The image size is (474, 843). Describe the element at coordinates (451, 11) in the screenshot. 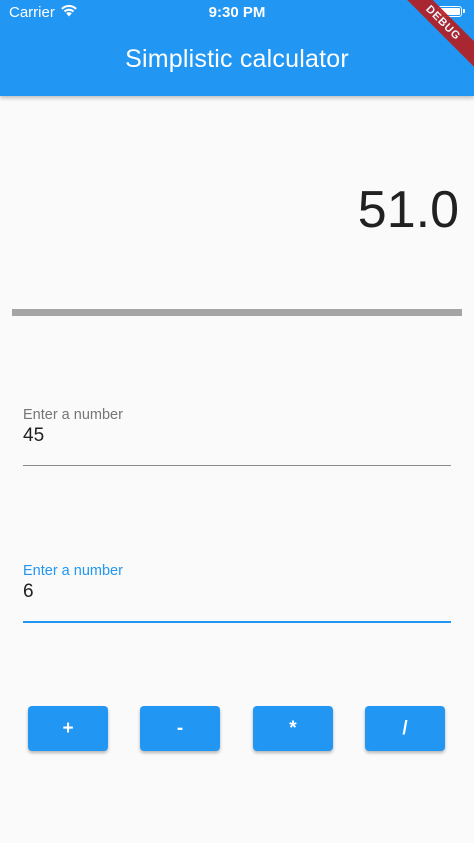

I see `battery-icon` at that location.